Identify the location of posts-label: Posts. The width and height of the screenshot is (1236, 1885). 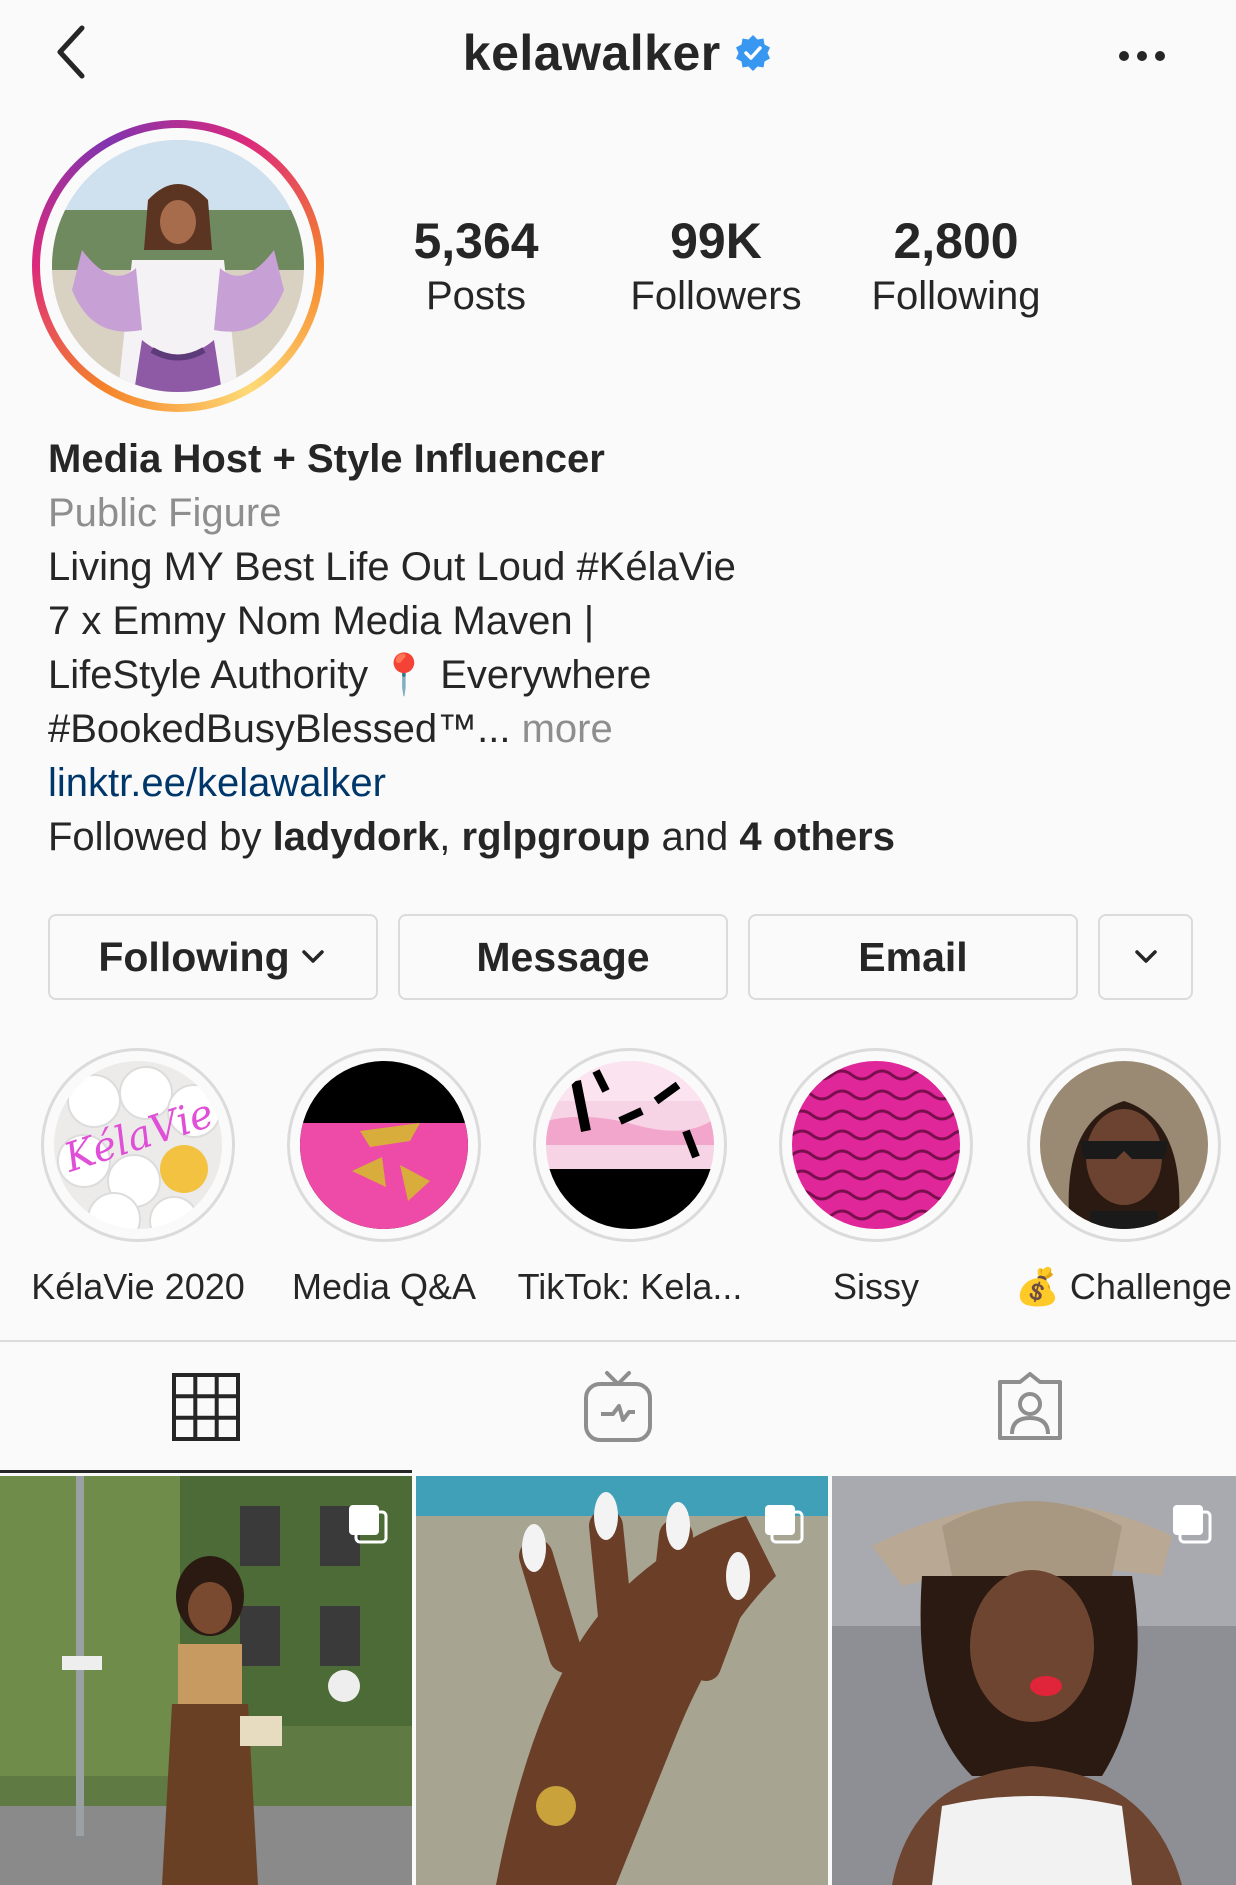
(476, 296).